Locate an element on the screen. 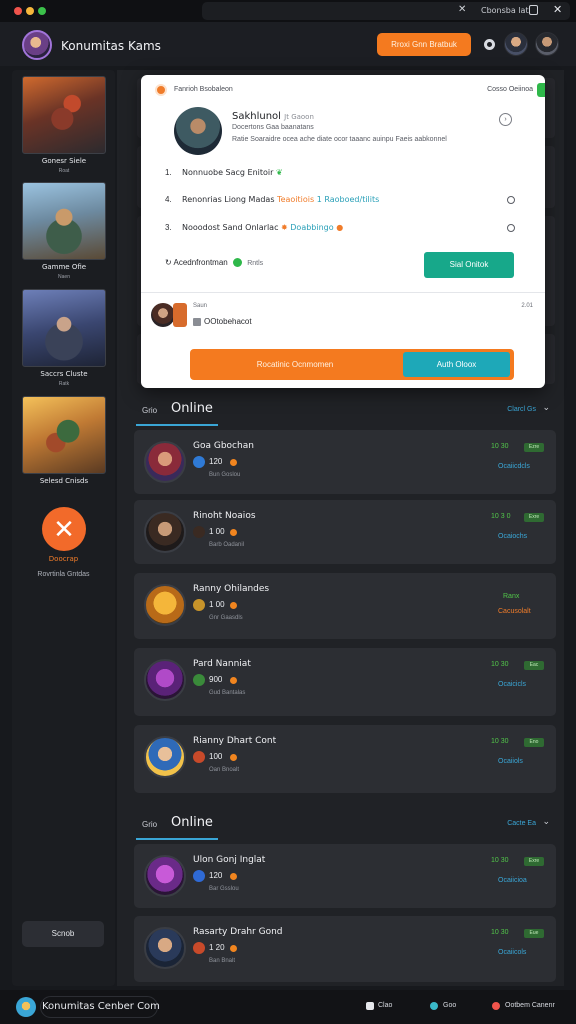 The height and width of the screenshot is (1024, 576). friend-level: 1 20 is located at coordinates (217, 947).